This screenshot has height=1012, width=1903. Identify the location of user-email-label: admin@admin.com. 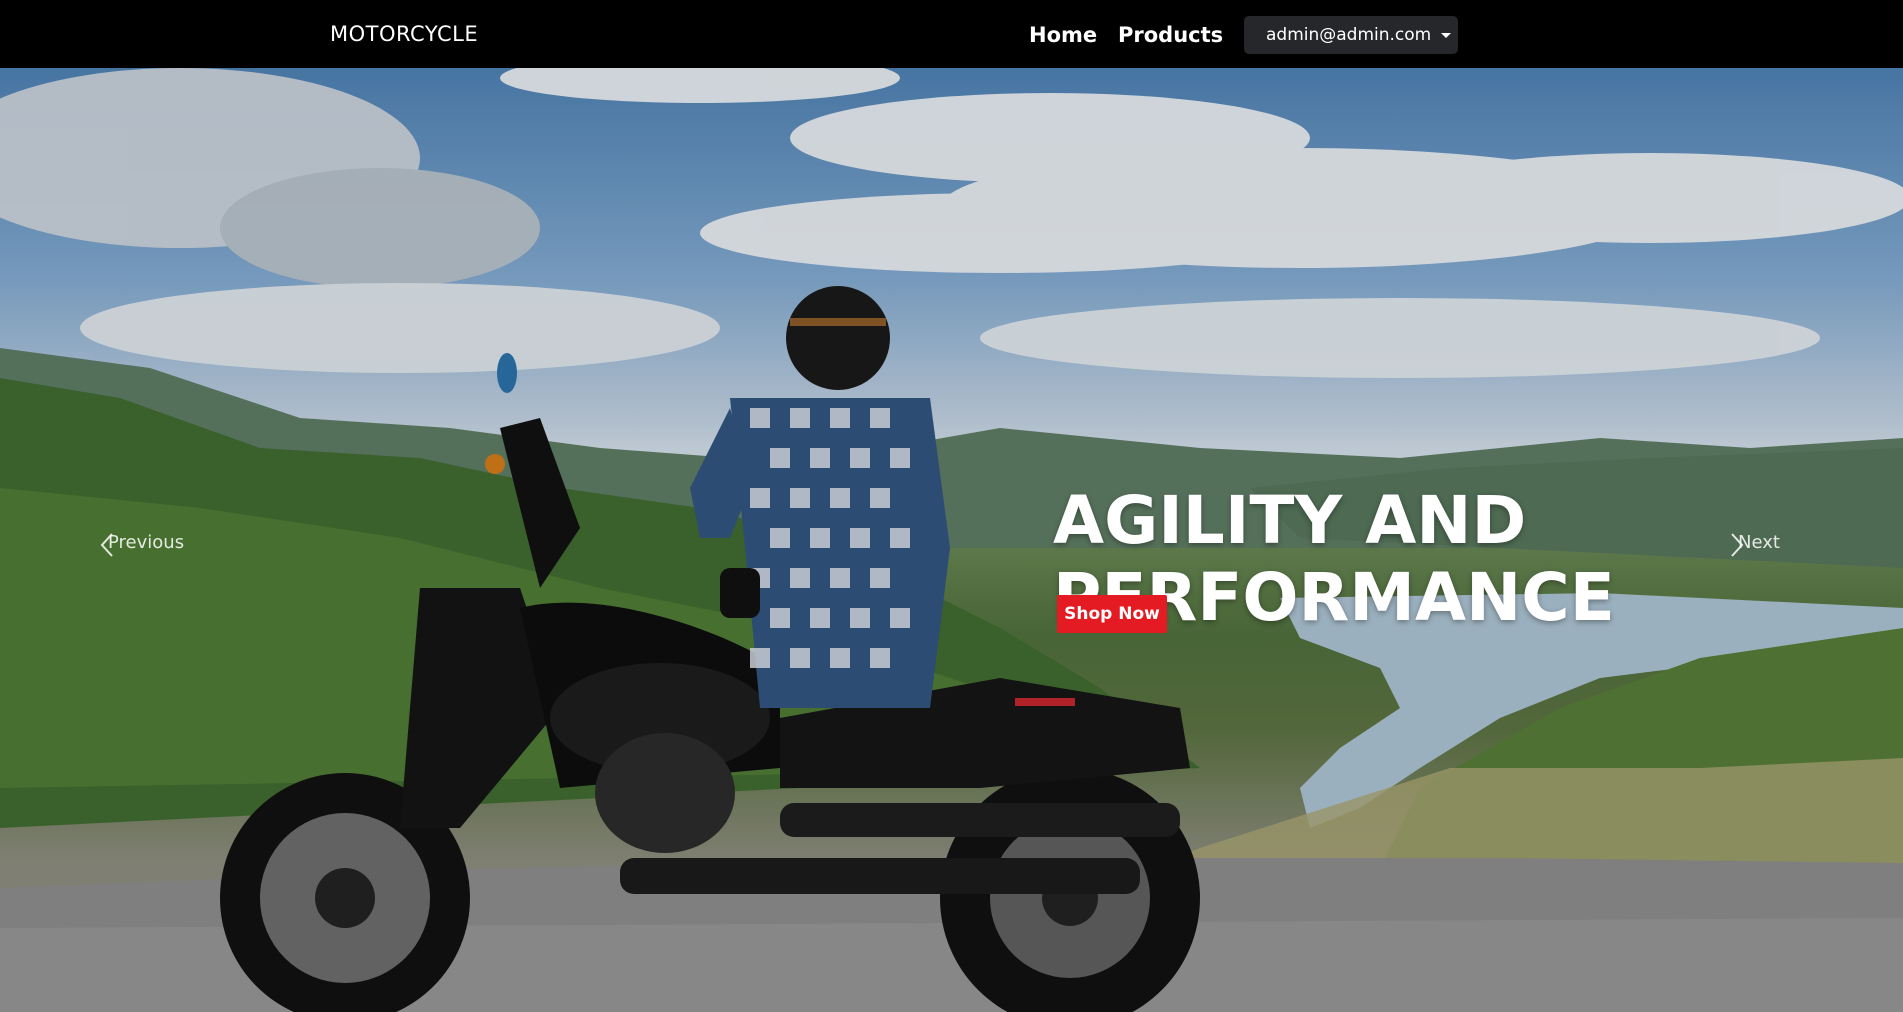
(1349, 35).